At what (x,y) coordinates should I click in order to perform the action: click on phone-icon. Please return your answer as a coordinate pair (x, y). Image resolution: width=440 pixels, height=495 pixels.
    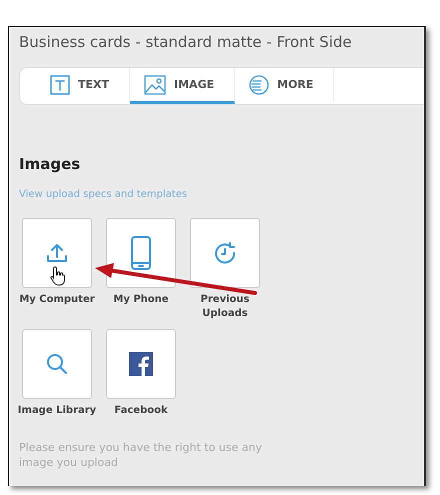
    Looking at the image, I should click on (141, 253).